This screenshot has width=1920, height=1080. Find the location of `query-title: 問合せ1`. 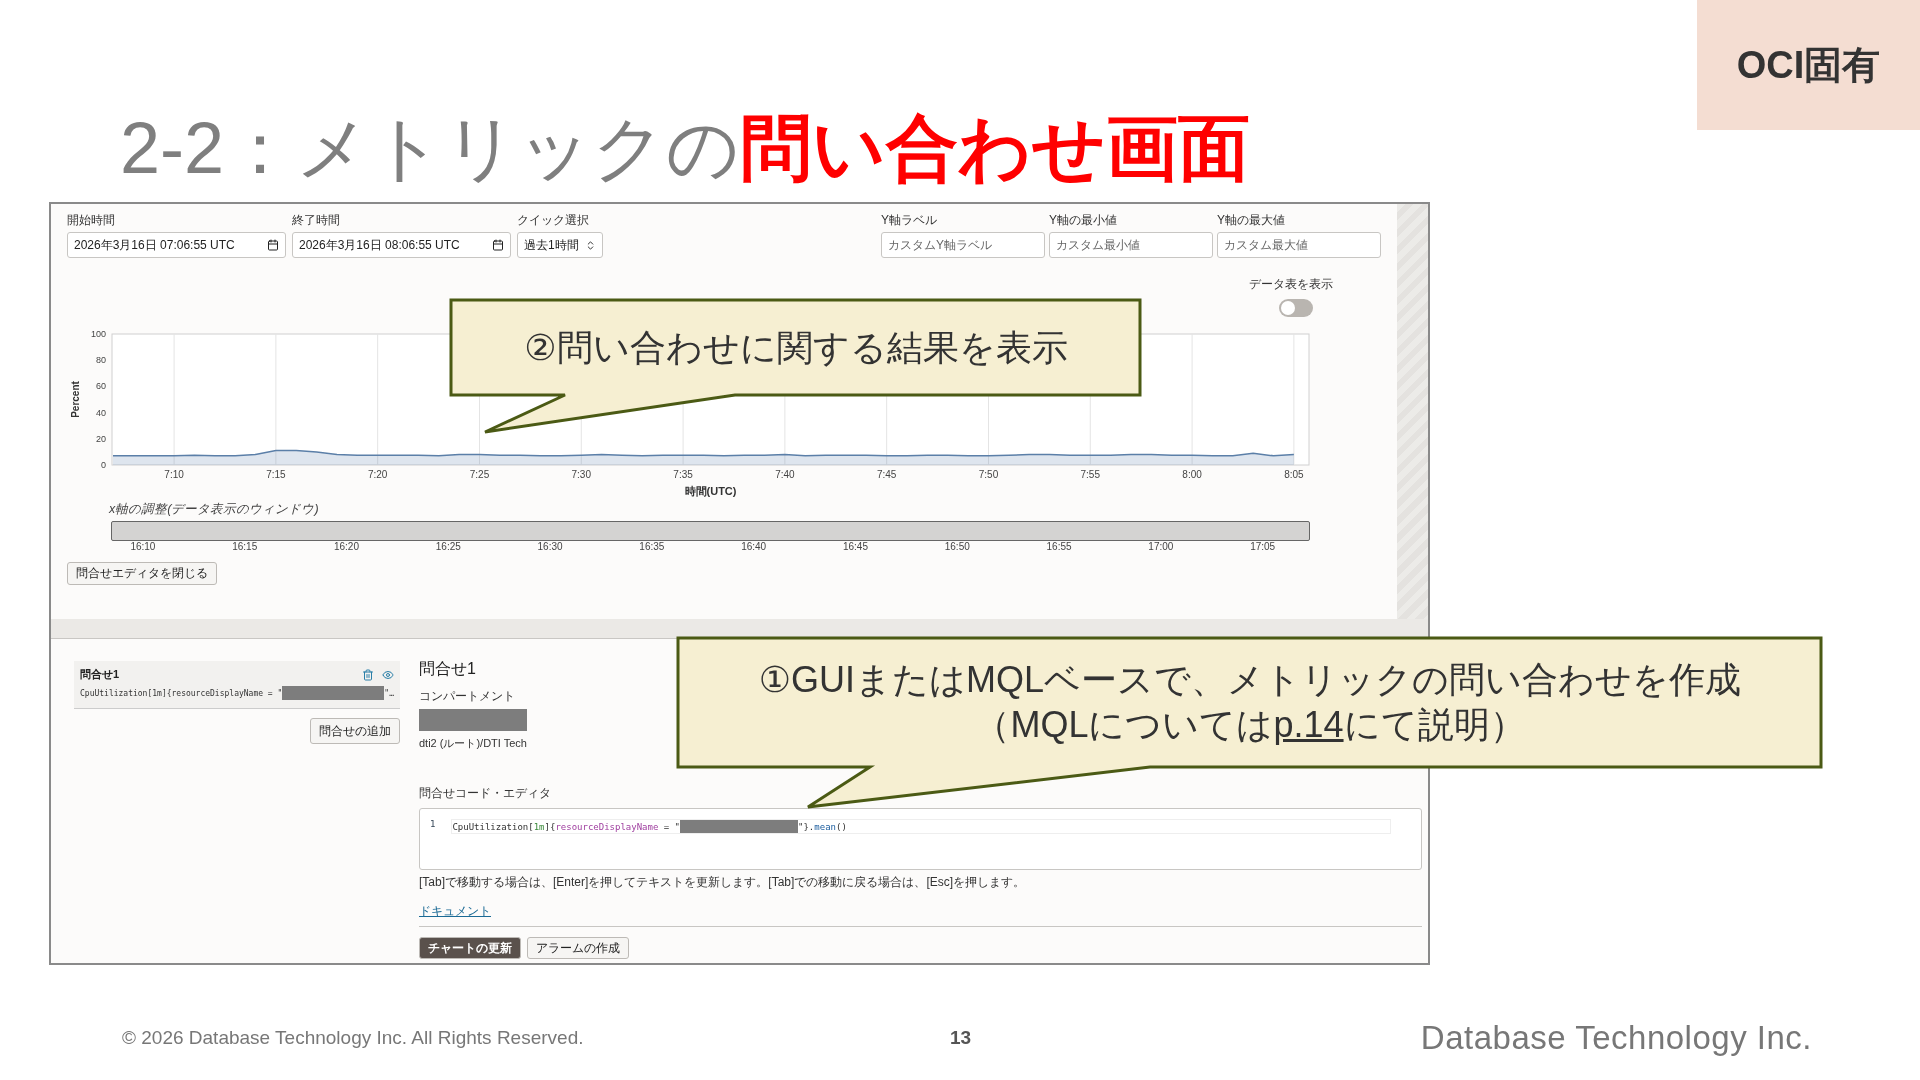

query-title: 問合せ1 is located at coordinates (100, 674).